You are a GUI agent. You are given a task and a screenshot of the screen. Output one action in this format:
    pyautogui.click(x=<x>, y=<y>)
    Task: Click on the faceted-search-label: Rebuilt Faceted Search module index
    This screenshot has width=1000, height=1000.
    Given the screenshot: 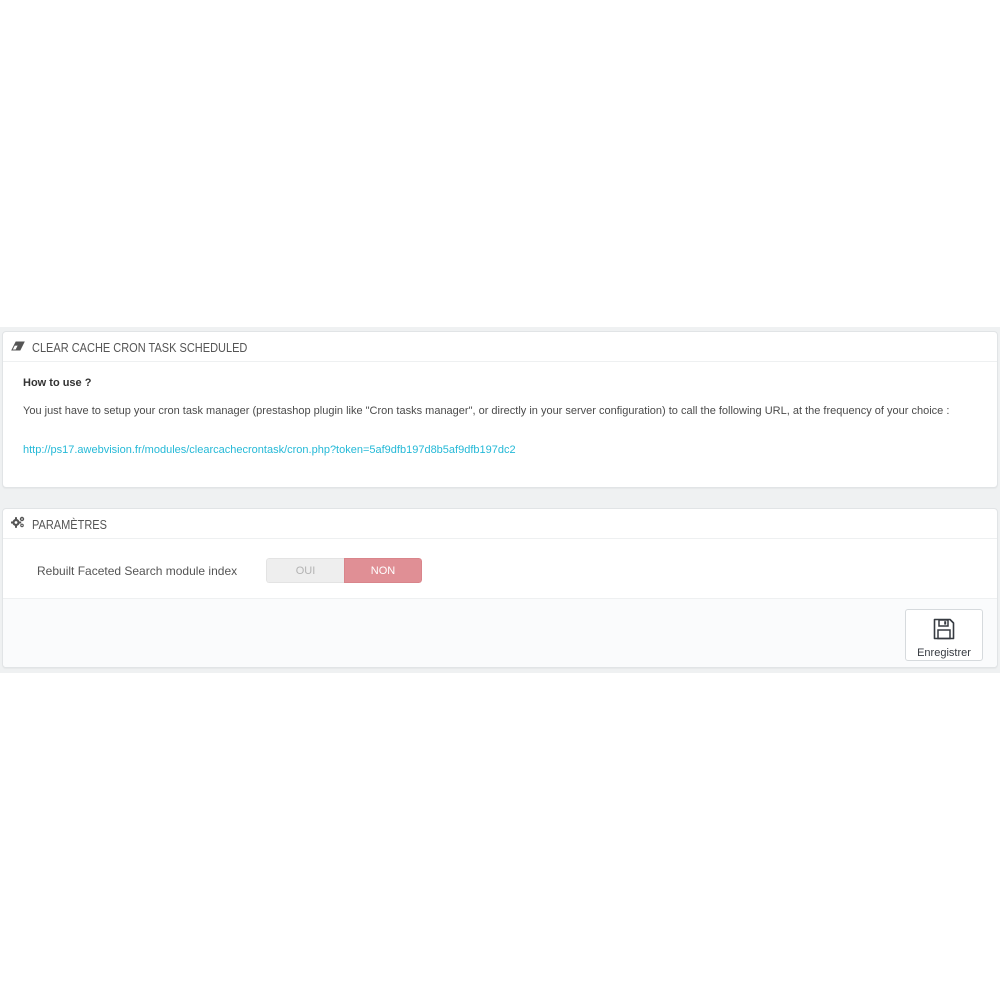 What is the action you would take?
    pyautogui.click(x=137, y=571)
    